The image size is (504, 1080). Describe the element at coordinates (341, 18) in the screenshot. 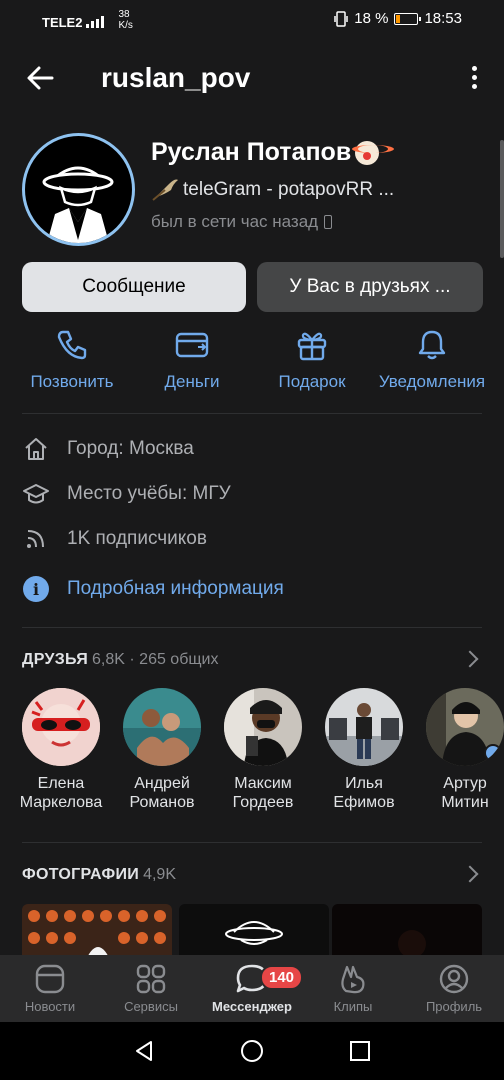

I see `vibrate-icon` at that location.